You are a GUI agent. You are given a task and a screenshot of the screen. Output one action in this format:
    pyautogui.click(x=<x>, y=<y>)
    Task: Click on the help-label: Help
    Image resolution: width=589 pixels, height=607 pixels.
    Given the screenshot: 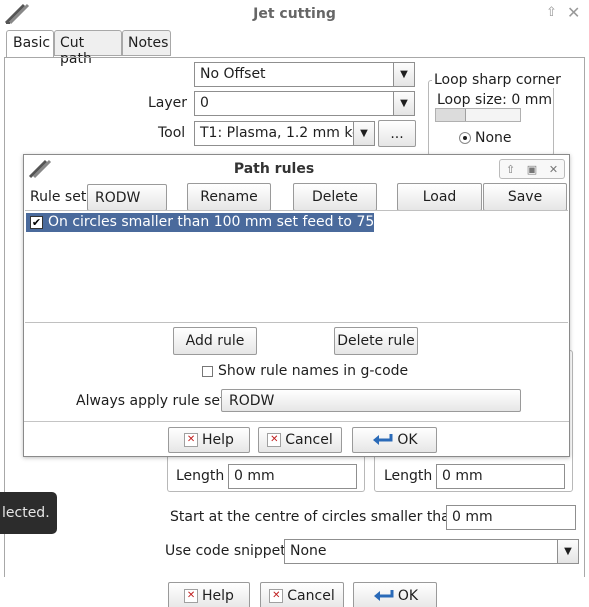 What is the action you would take?
    pyautogui.click(x=218, y=596)
    